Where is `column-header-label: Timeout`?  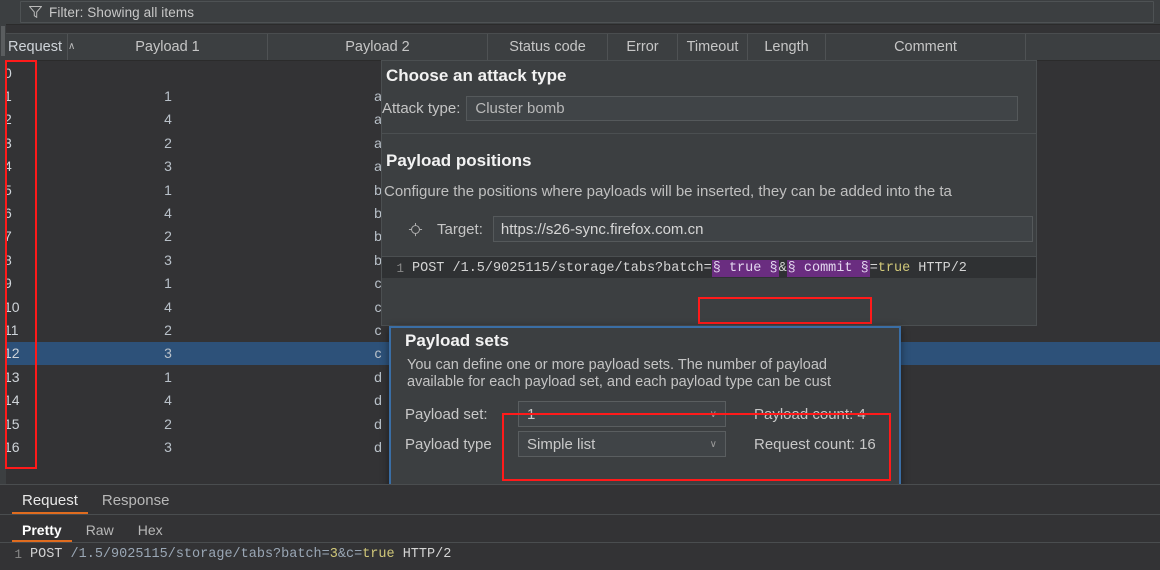 column-header-label: Timeout is located at coordinates (712, 47).